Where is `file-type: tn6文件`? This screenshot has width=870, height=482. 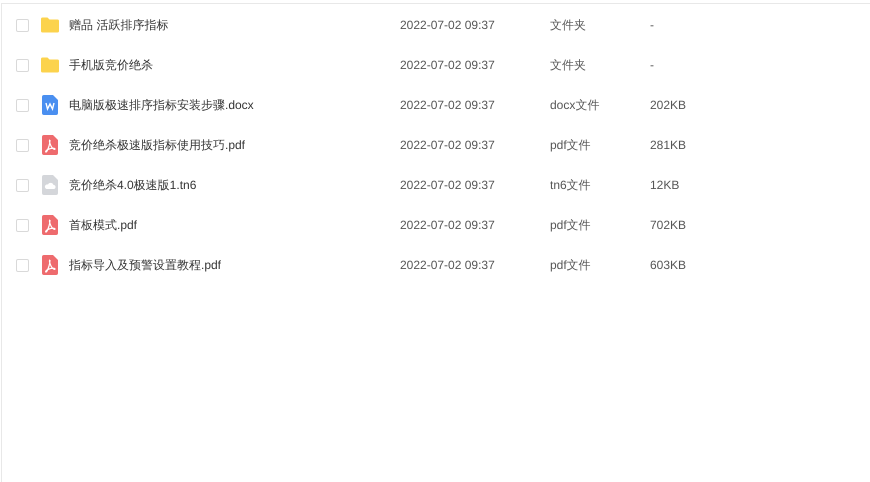 file-type: tn6文件 is located at coordinates (570, 185).